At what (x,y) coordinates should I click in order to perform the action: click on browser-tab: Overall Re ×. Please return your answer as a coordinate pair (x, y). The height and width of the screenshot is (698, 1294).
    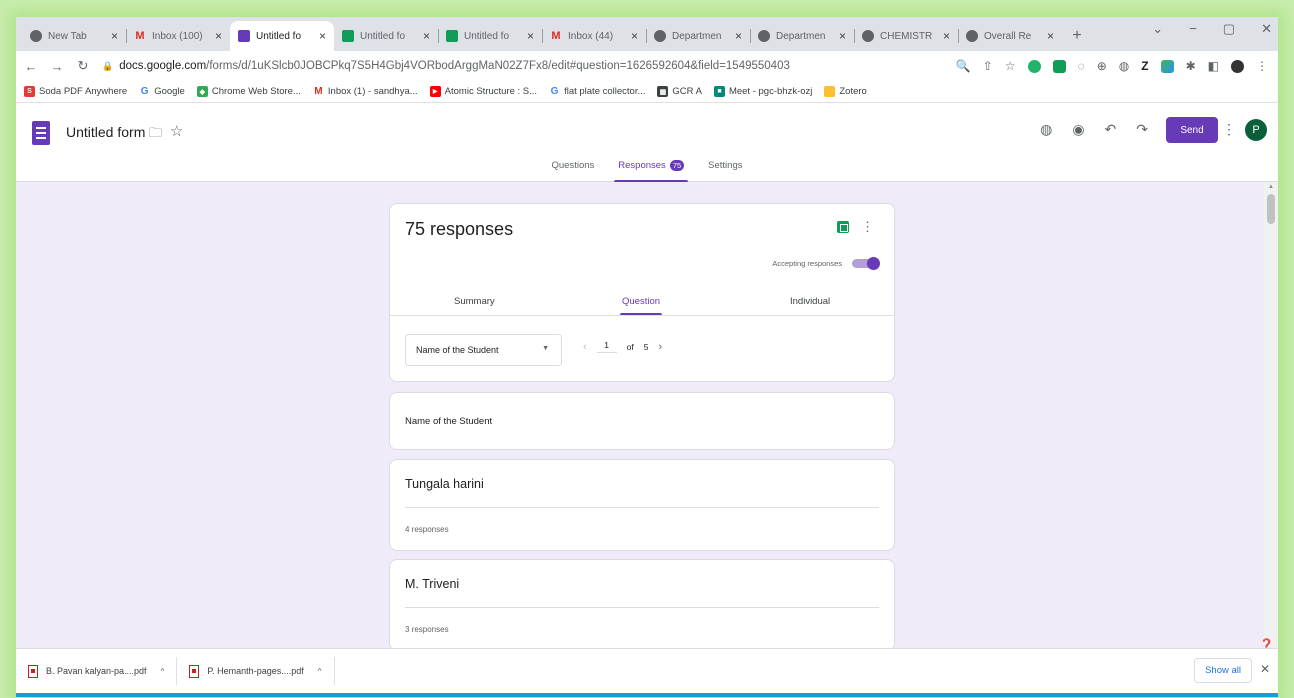
    Looking at the image, I should click on (1010, 36).